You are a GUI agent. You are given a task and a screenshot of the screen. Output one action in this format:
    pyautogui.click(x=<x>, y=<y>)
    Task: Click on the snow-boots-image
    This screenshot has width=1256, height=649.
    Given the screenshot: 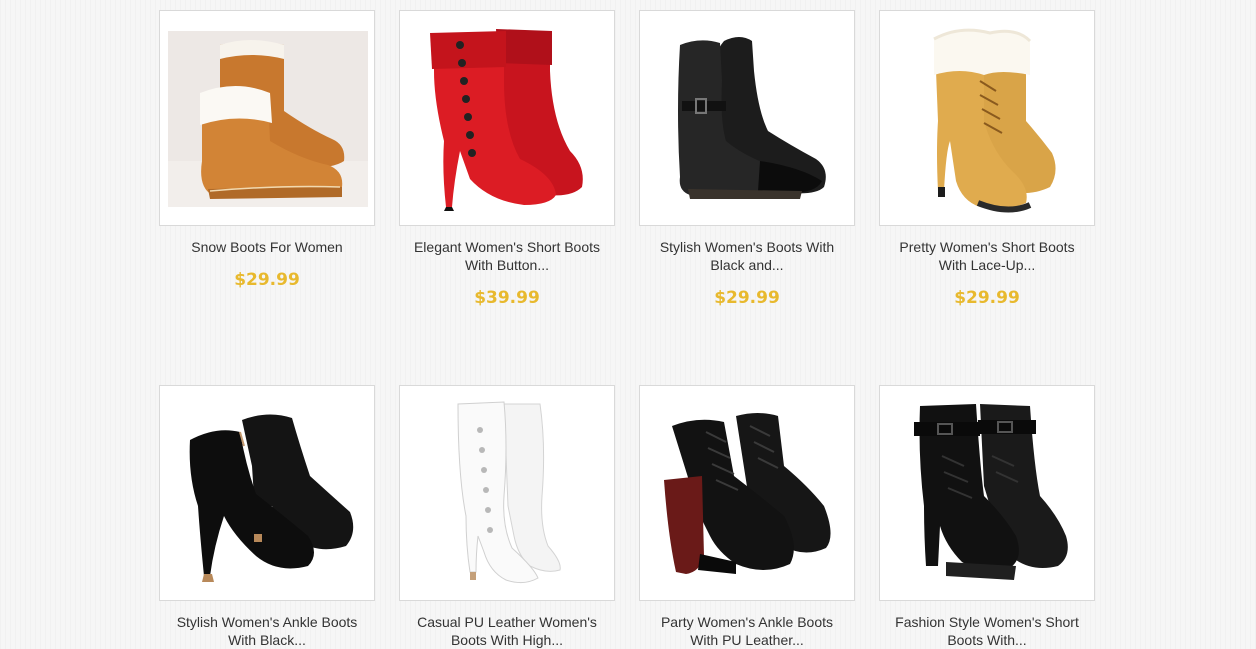 What is the action you would take?
    pyautogui.click(x=268, y=119)
    